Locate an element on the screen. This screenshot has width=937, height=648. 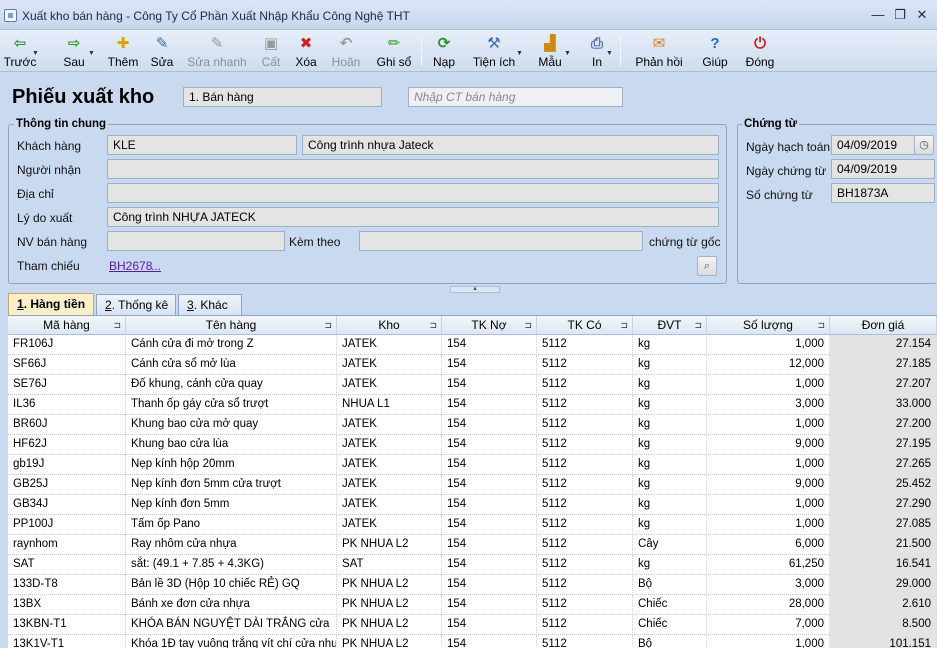
table-cell: GB25J is located at coordinates (67, 485).